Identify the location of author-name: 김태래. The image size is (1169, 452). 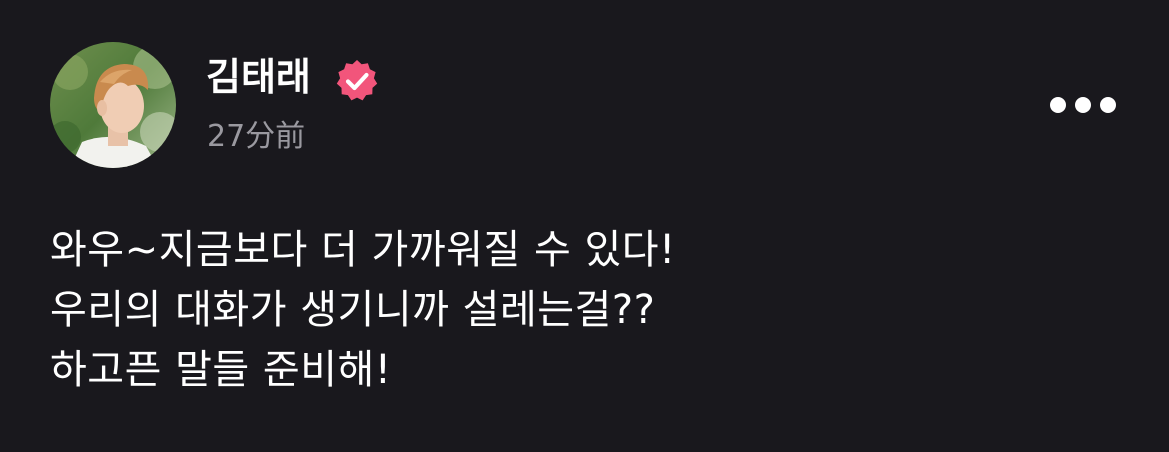
(258, 77).